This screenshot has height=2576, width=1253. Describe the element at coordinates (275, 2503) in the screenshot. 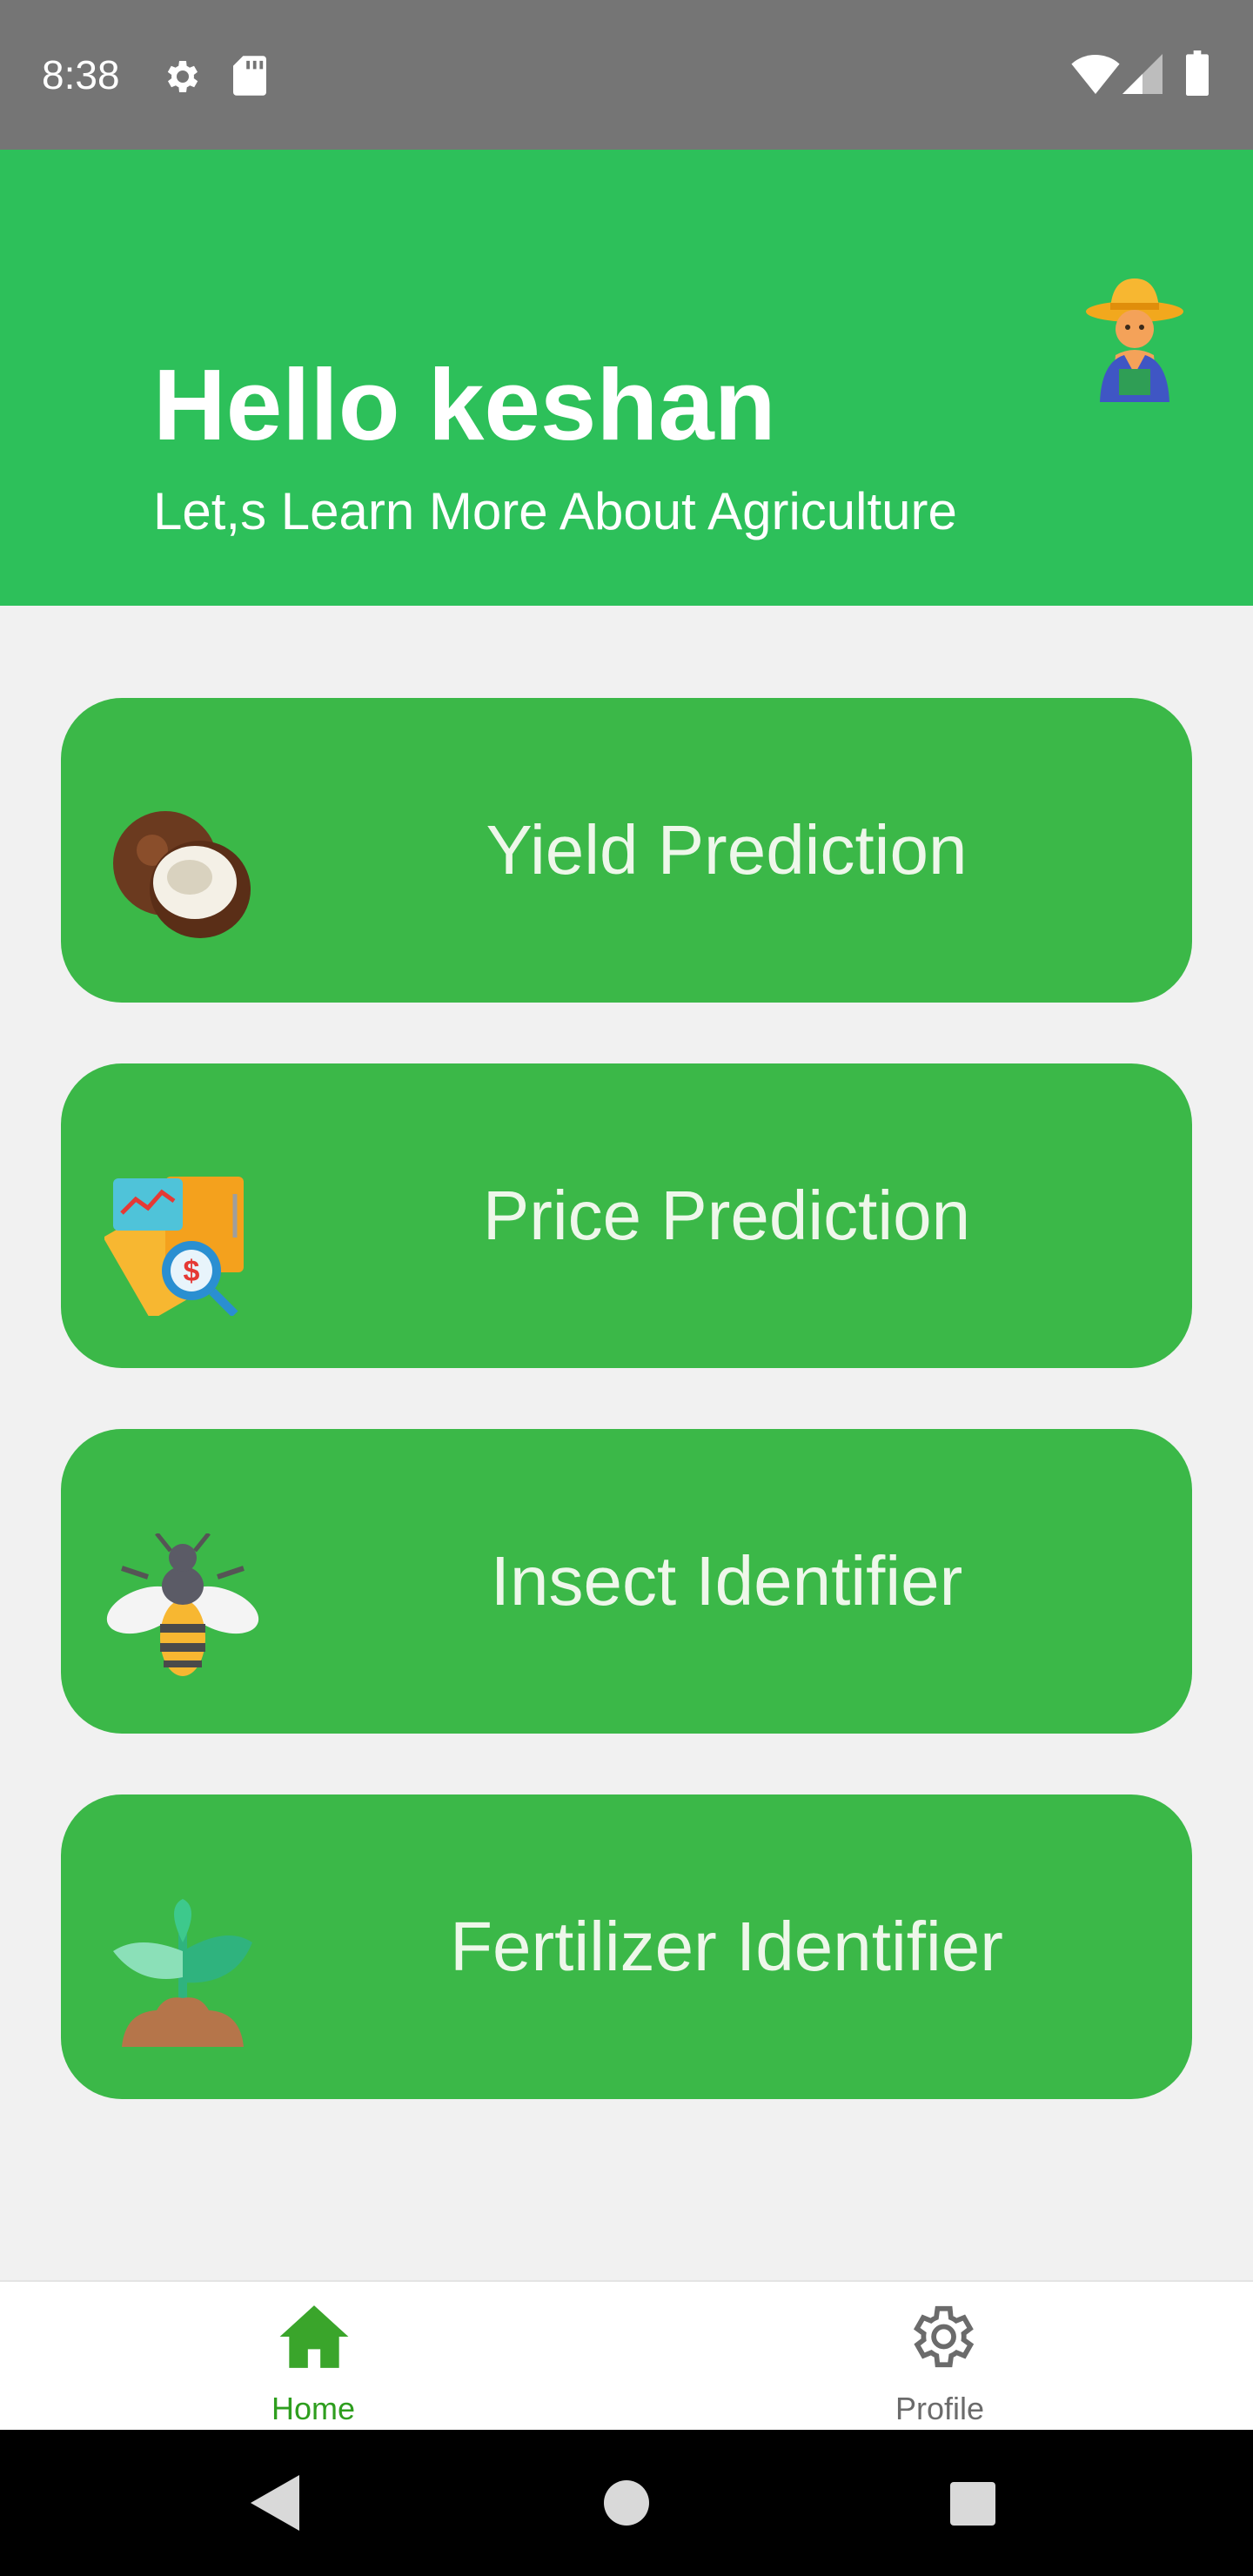

I see `back-icon` at that location.